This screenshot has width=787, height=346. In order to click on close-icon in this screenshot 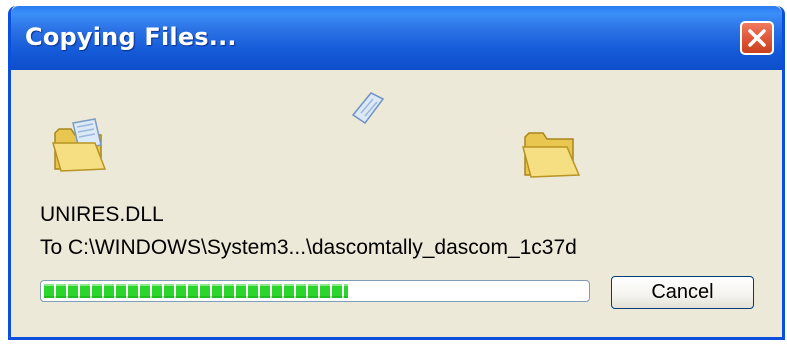, I will do `click(757, 38)`.